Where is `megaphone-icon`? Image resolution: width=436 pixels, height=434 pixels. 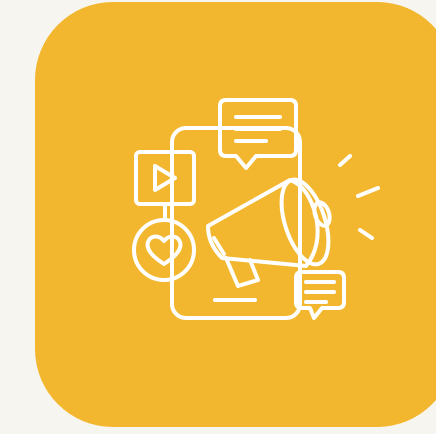 megaphone-icon is located at coordinates (293, 221).